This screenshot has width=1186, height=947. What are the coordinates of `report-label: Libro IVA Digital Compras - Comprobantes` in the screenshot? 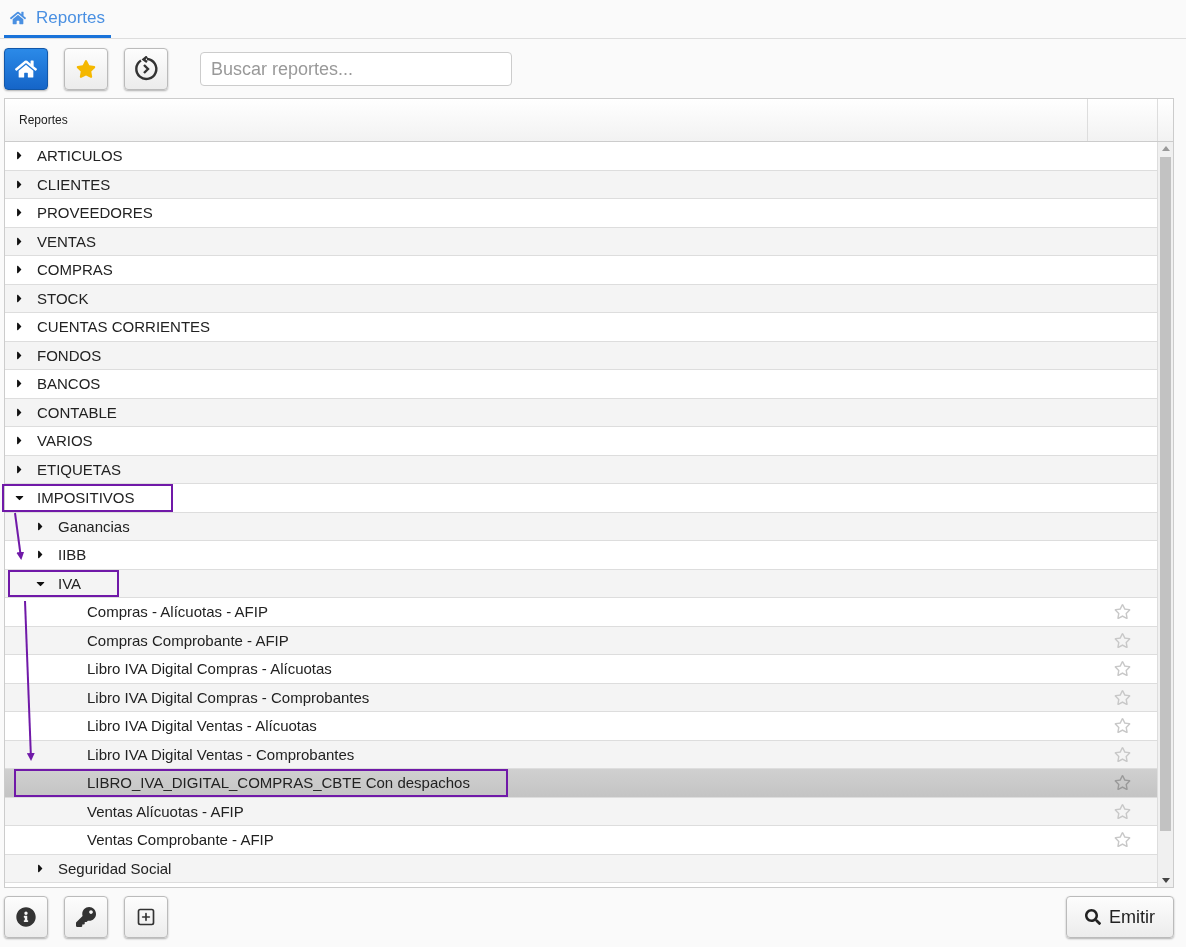 It's located at (228, 697).